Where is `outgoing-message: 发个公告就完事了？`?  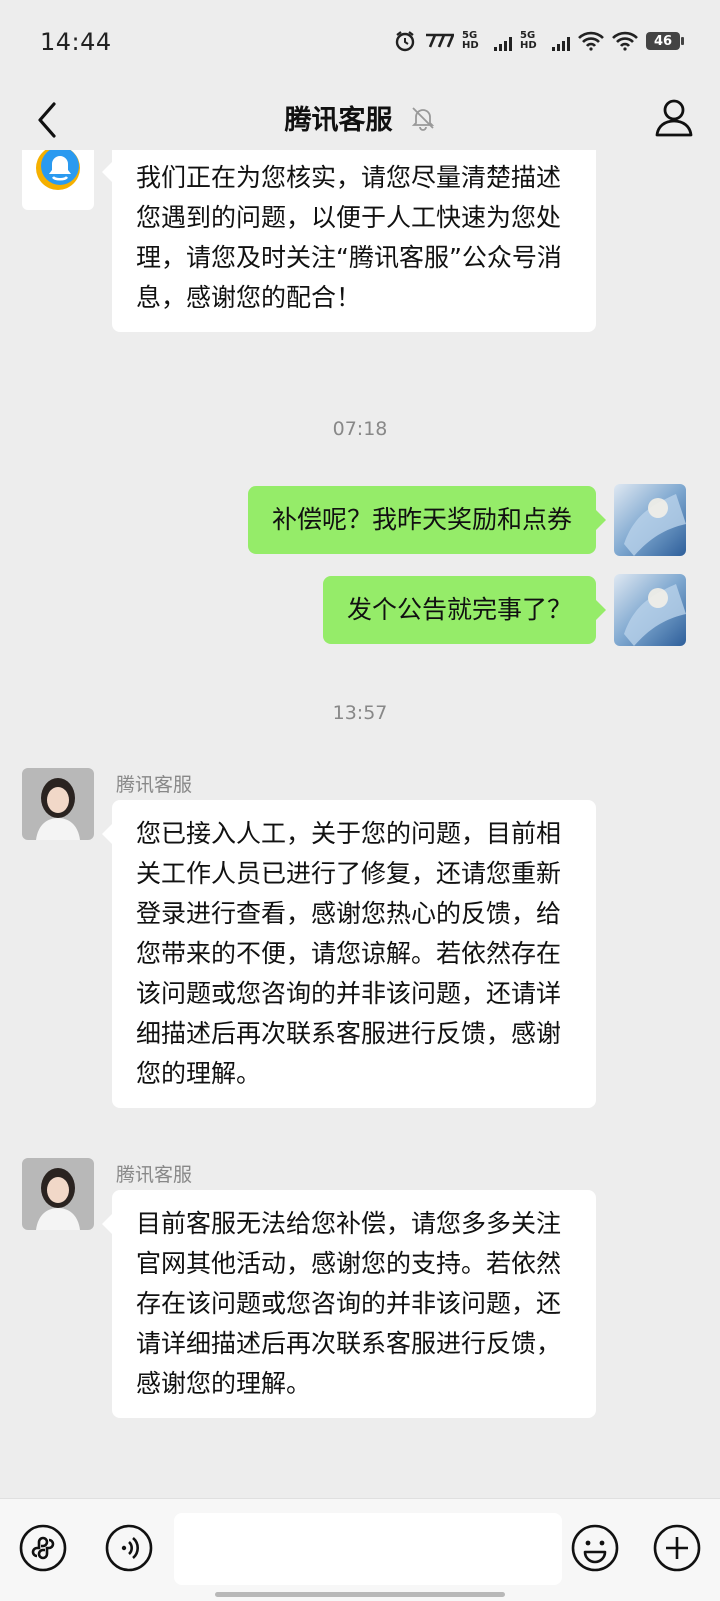 outgoing-message: 发个公告就完事了？ is located at coordinates (464, 610).